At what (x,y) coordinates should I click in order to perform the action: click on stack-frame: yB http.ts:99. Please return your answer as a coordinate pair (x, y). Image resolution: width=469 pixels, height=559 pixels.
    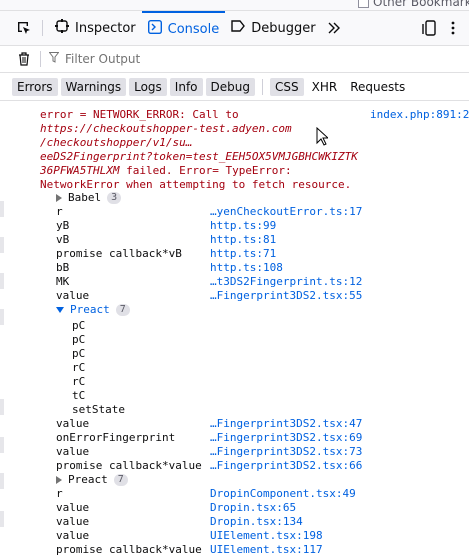
    Looking at the image, I should click on (234, 226).